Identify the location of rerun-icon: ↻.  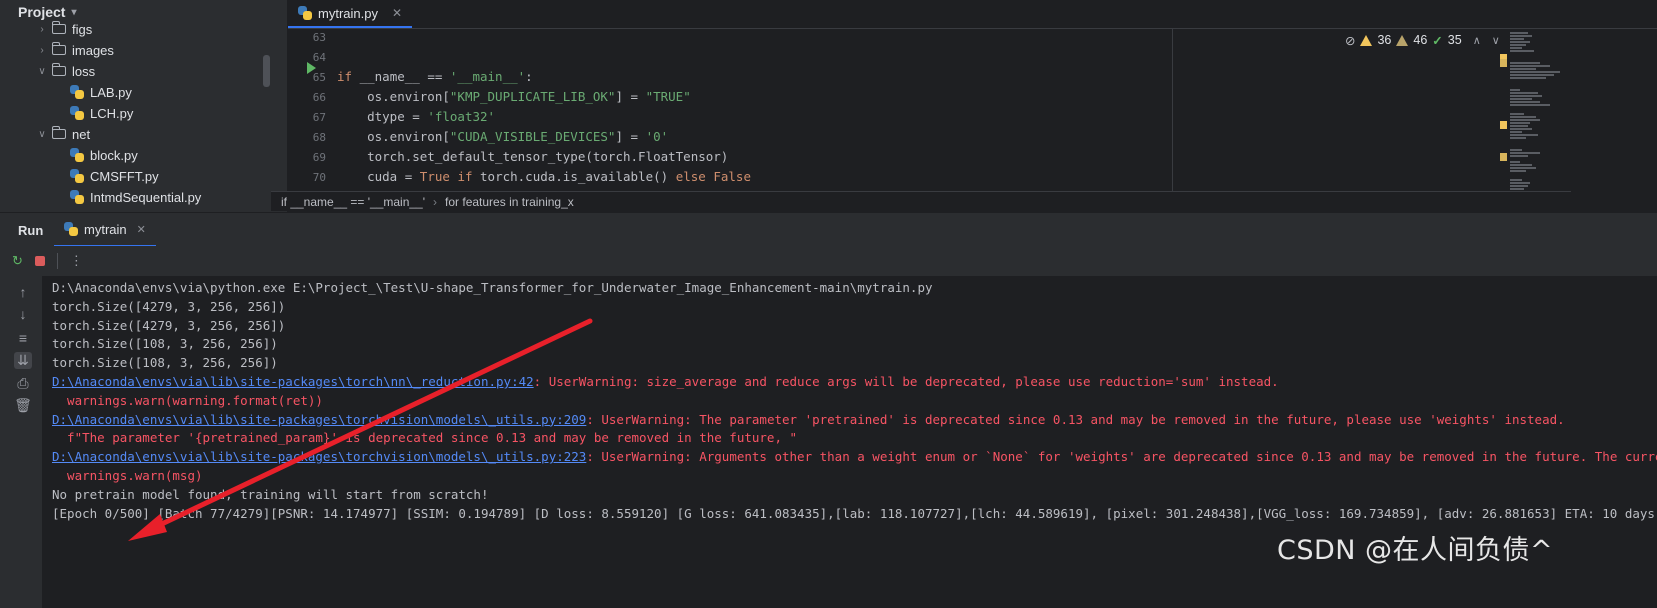
(17, 261).